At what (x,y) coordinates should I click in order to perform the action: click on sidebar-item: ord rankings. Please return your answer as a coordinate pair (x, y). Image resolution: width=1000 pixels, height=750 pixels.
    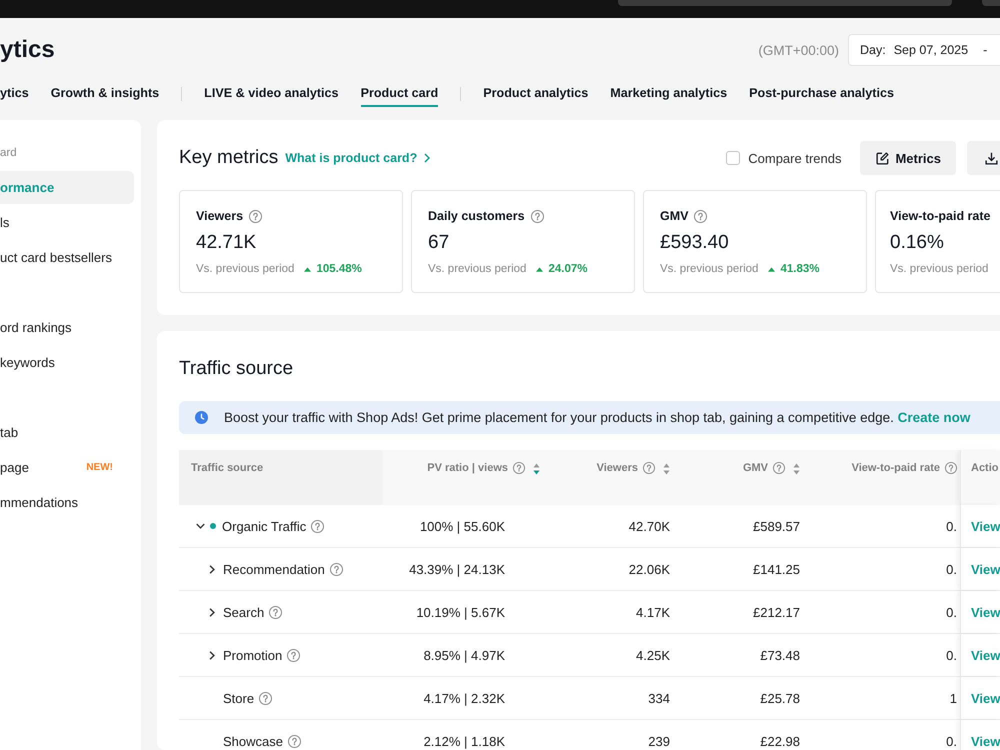
    Looking at the image, I should click on (67, 327).